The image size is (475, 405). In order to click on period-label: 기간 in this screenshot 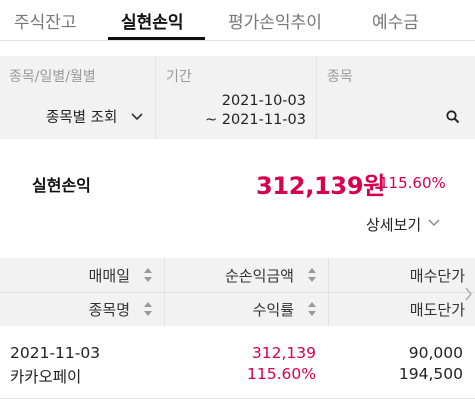, I will do `click(179, 77)`.